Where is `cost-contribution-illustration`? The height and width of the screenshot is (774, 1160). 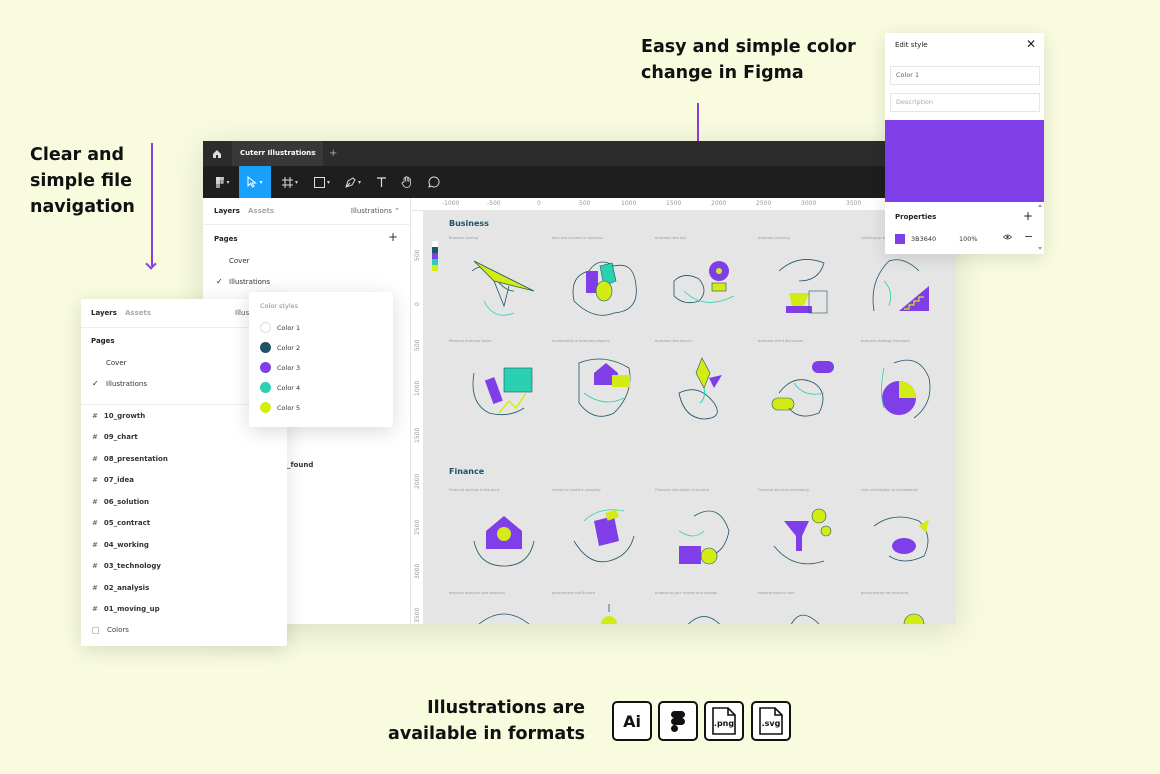
cost-contribution-illustration is located at coordinates (904, 537).